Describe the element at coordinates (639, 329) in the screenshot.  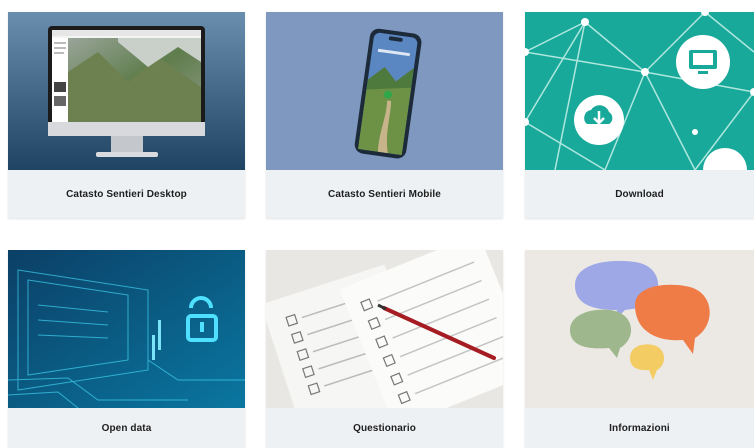
I see `speech-bubbles-image` at that location.